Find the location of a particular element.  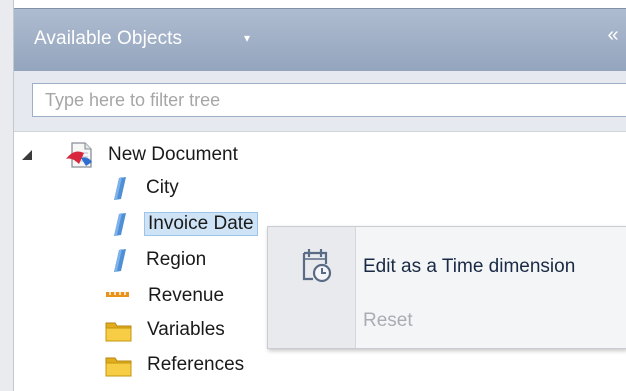

collapse-panel-button: « is located at coordinates (613, 35).